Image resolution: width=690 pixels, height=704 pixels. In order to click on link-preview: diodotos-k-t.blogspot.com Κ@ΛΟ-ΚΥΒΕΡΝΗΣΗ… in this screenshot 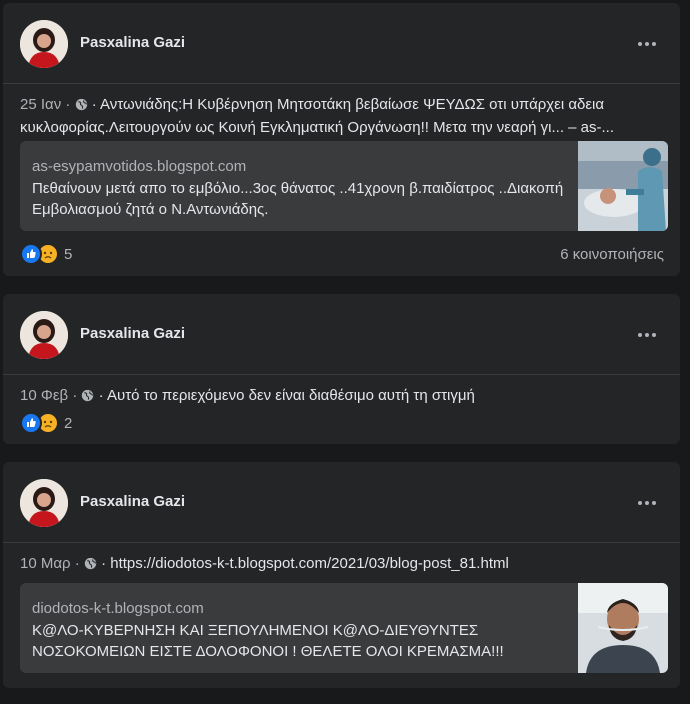, I will do `click(344, 628)`.